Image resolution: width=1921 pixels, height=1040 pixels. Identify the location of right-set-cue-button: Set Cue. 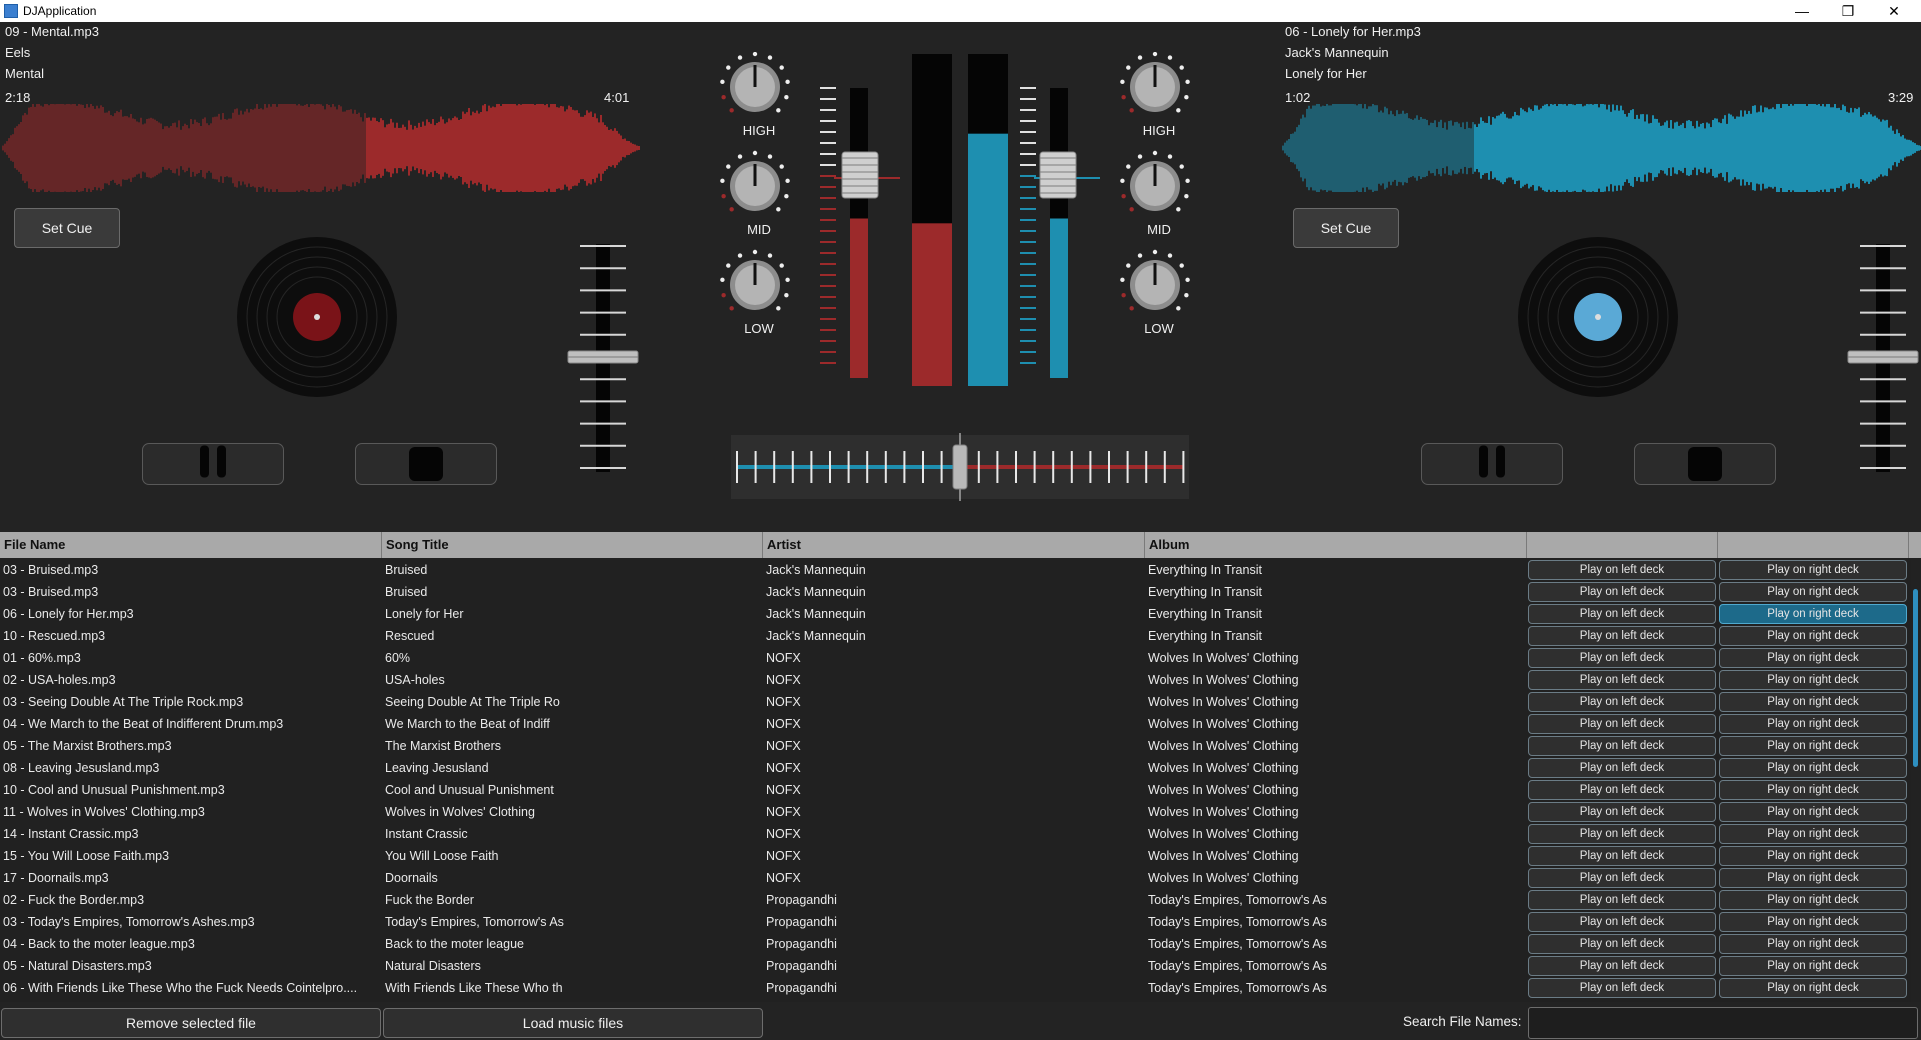
(1346, 228).